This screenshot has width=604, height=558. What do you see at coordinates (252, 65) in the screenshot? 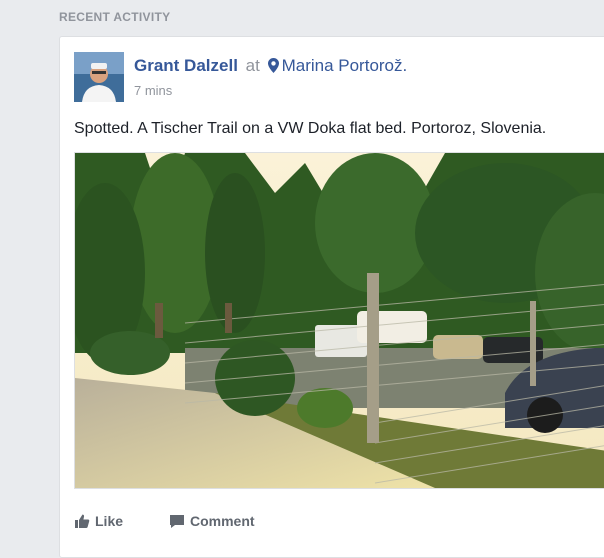
I see `at-word: at` at bounding box center [252, 65].